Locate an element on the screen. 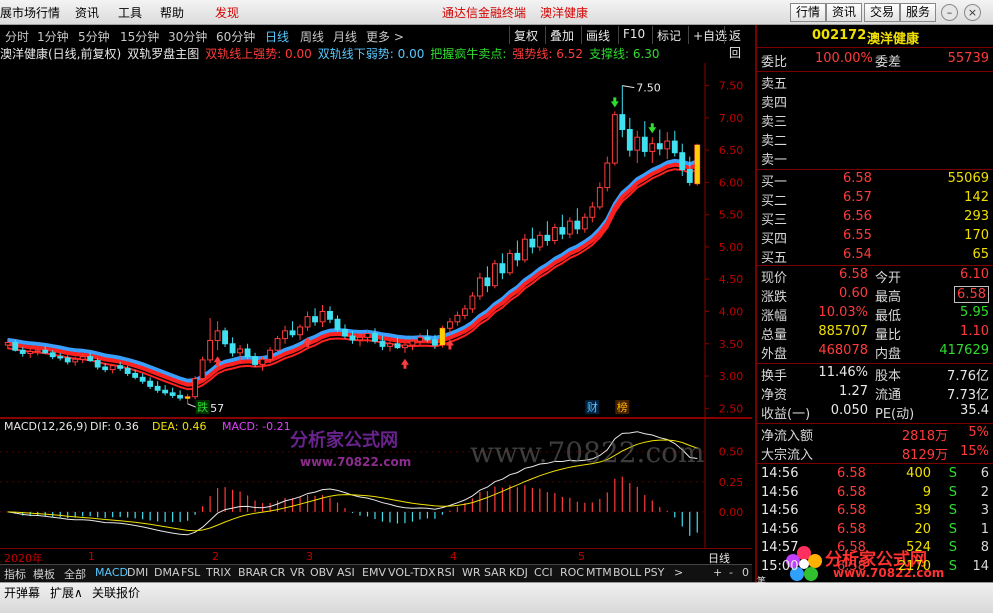  menu-market: 展市场行情 is located at coordinates (30, 12).